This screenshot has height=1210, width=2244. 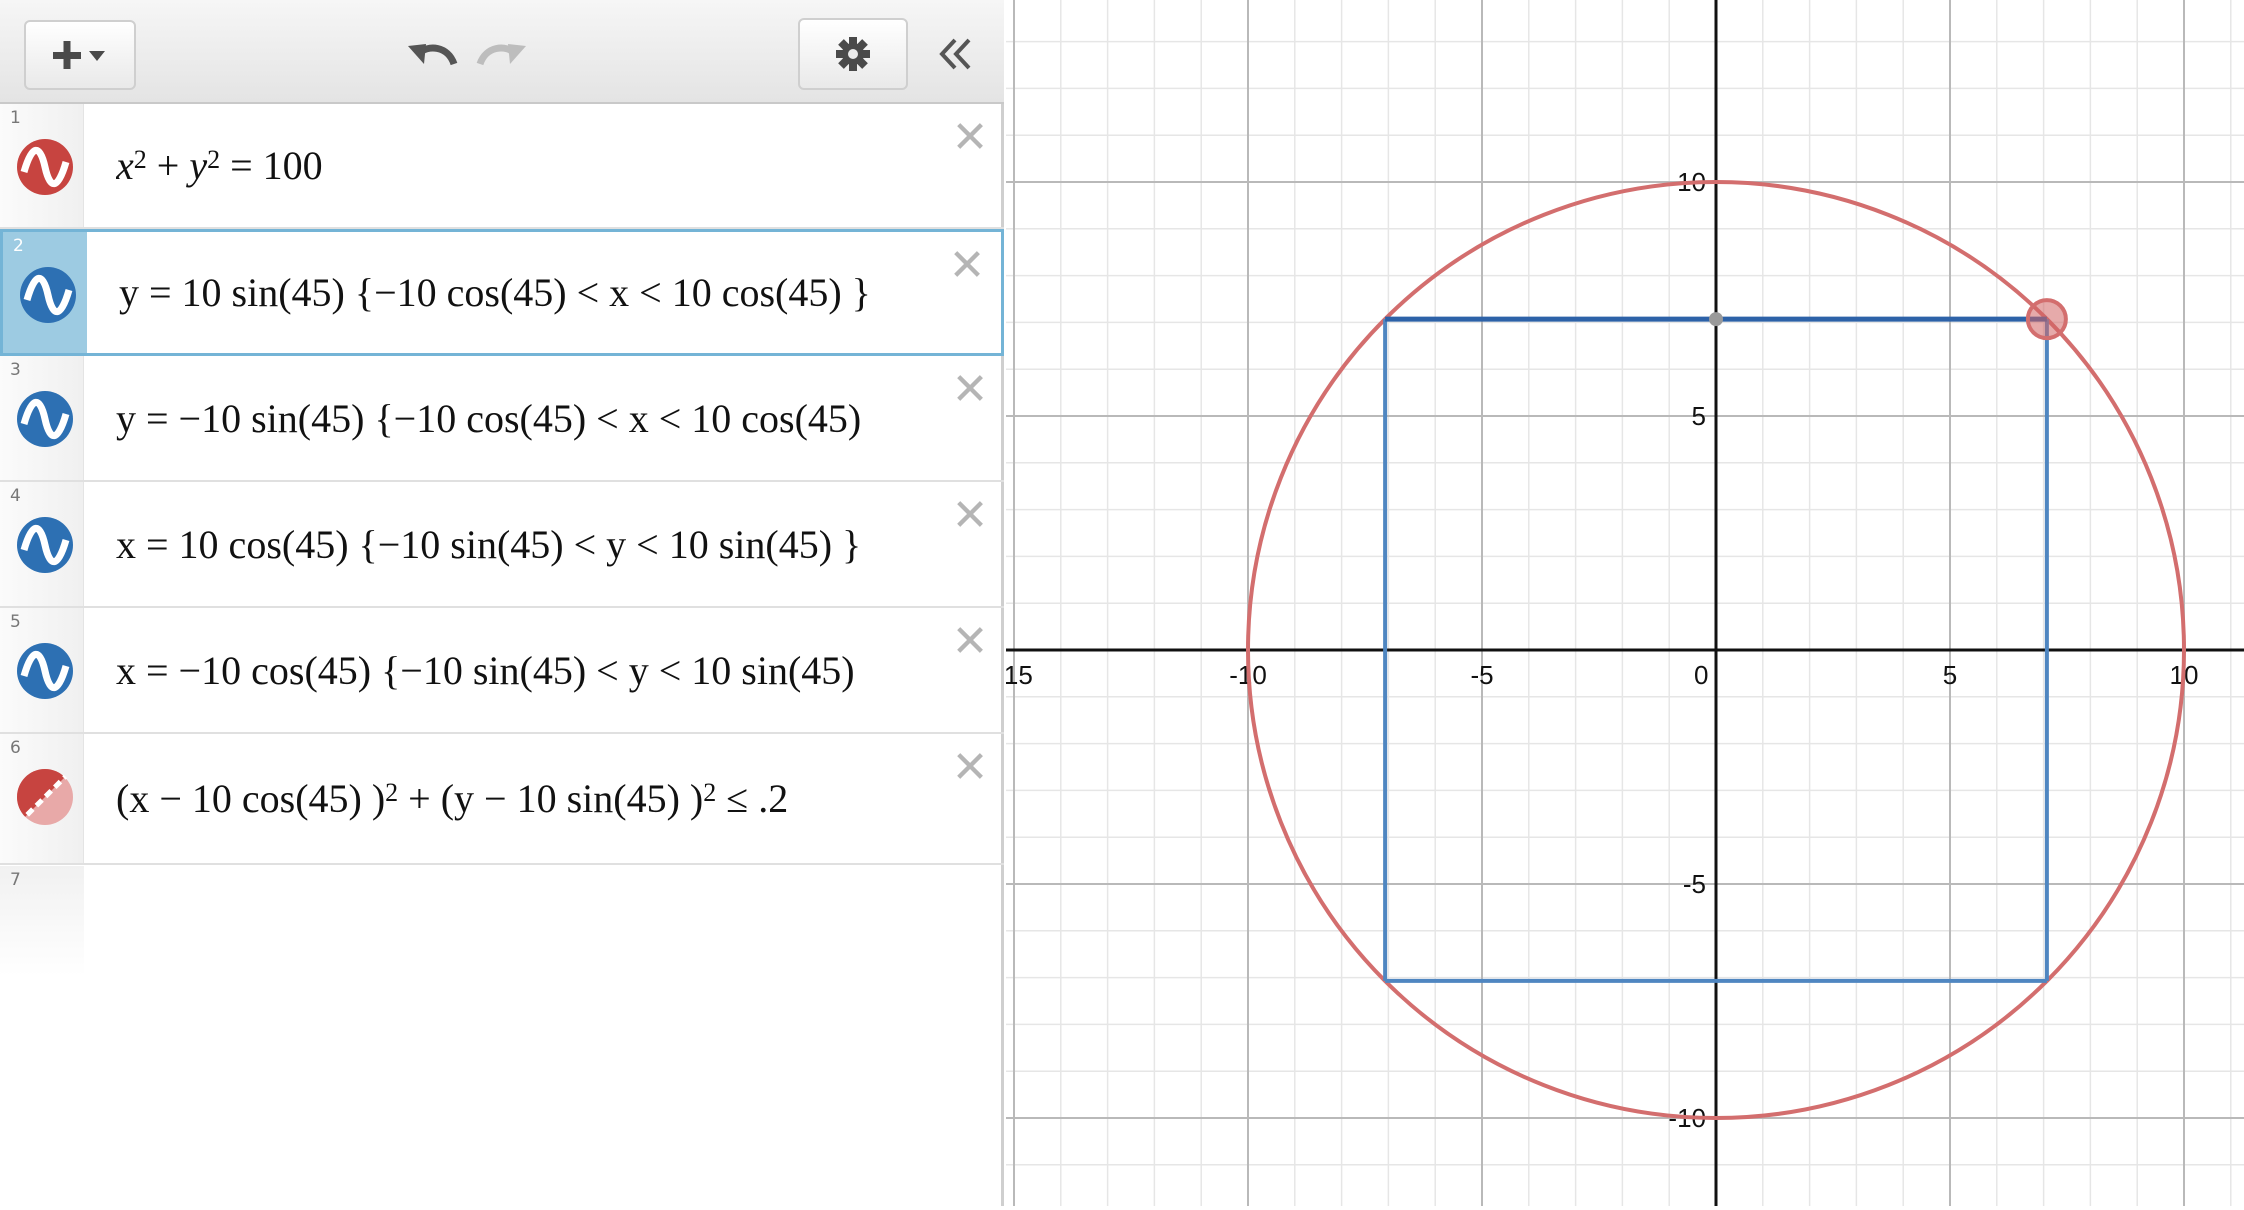 What do you see at coordinates (1019, 675) in the screenshot?
I see `x-tick-label: -15` at bounding box center [1019, 675].